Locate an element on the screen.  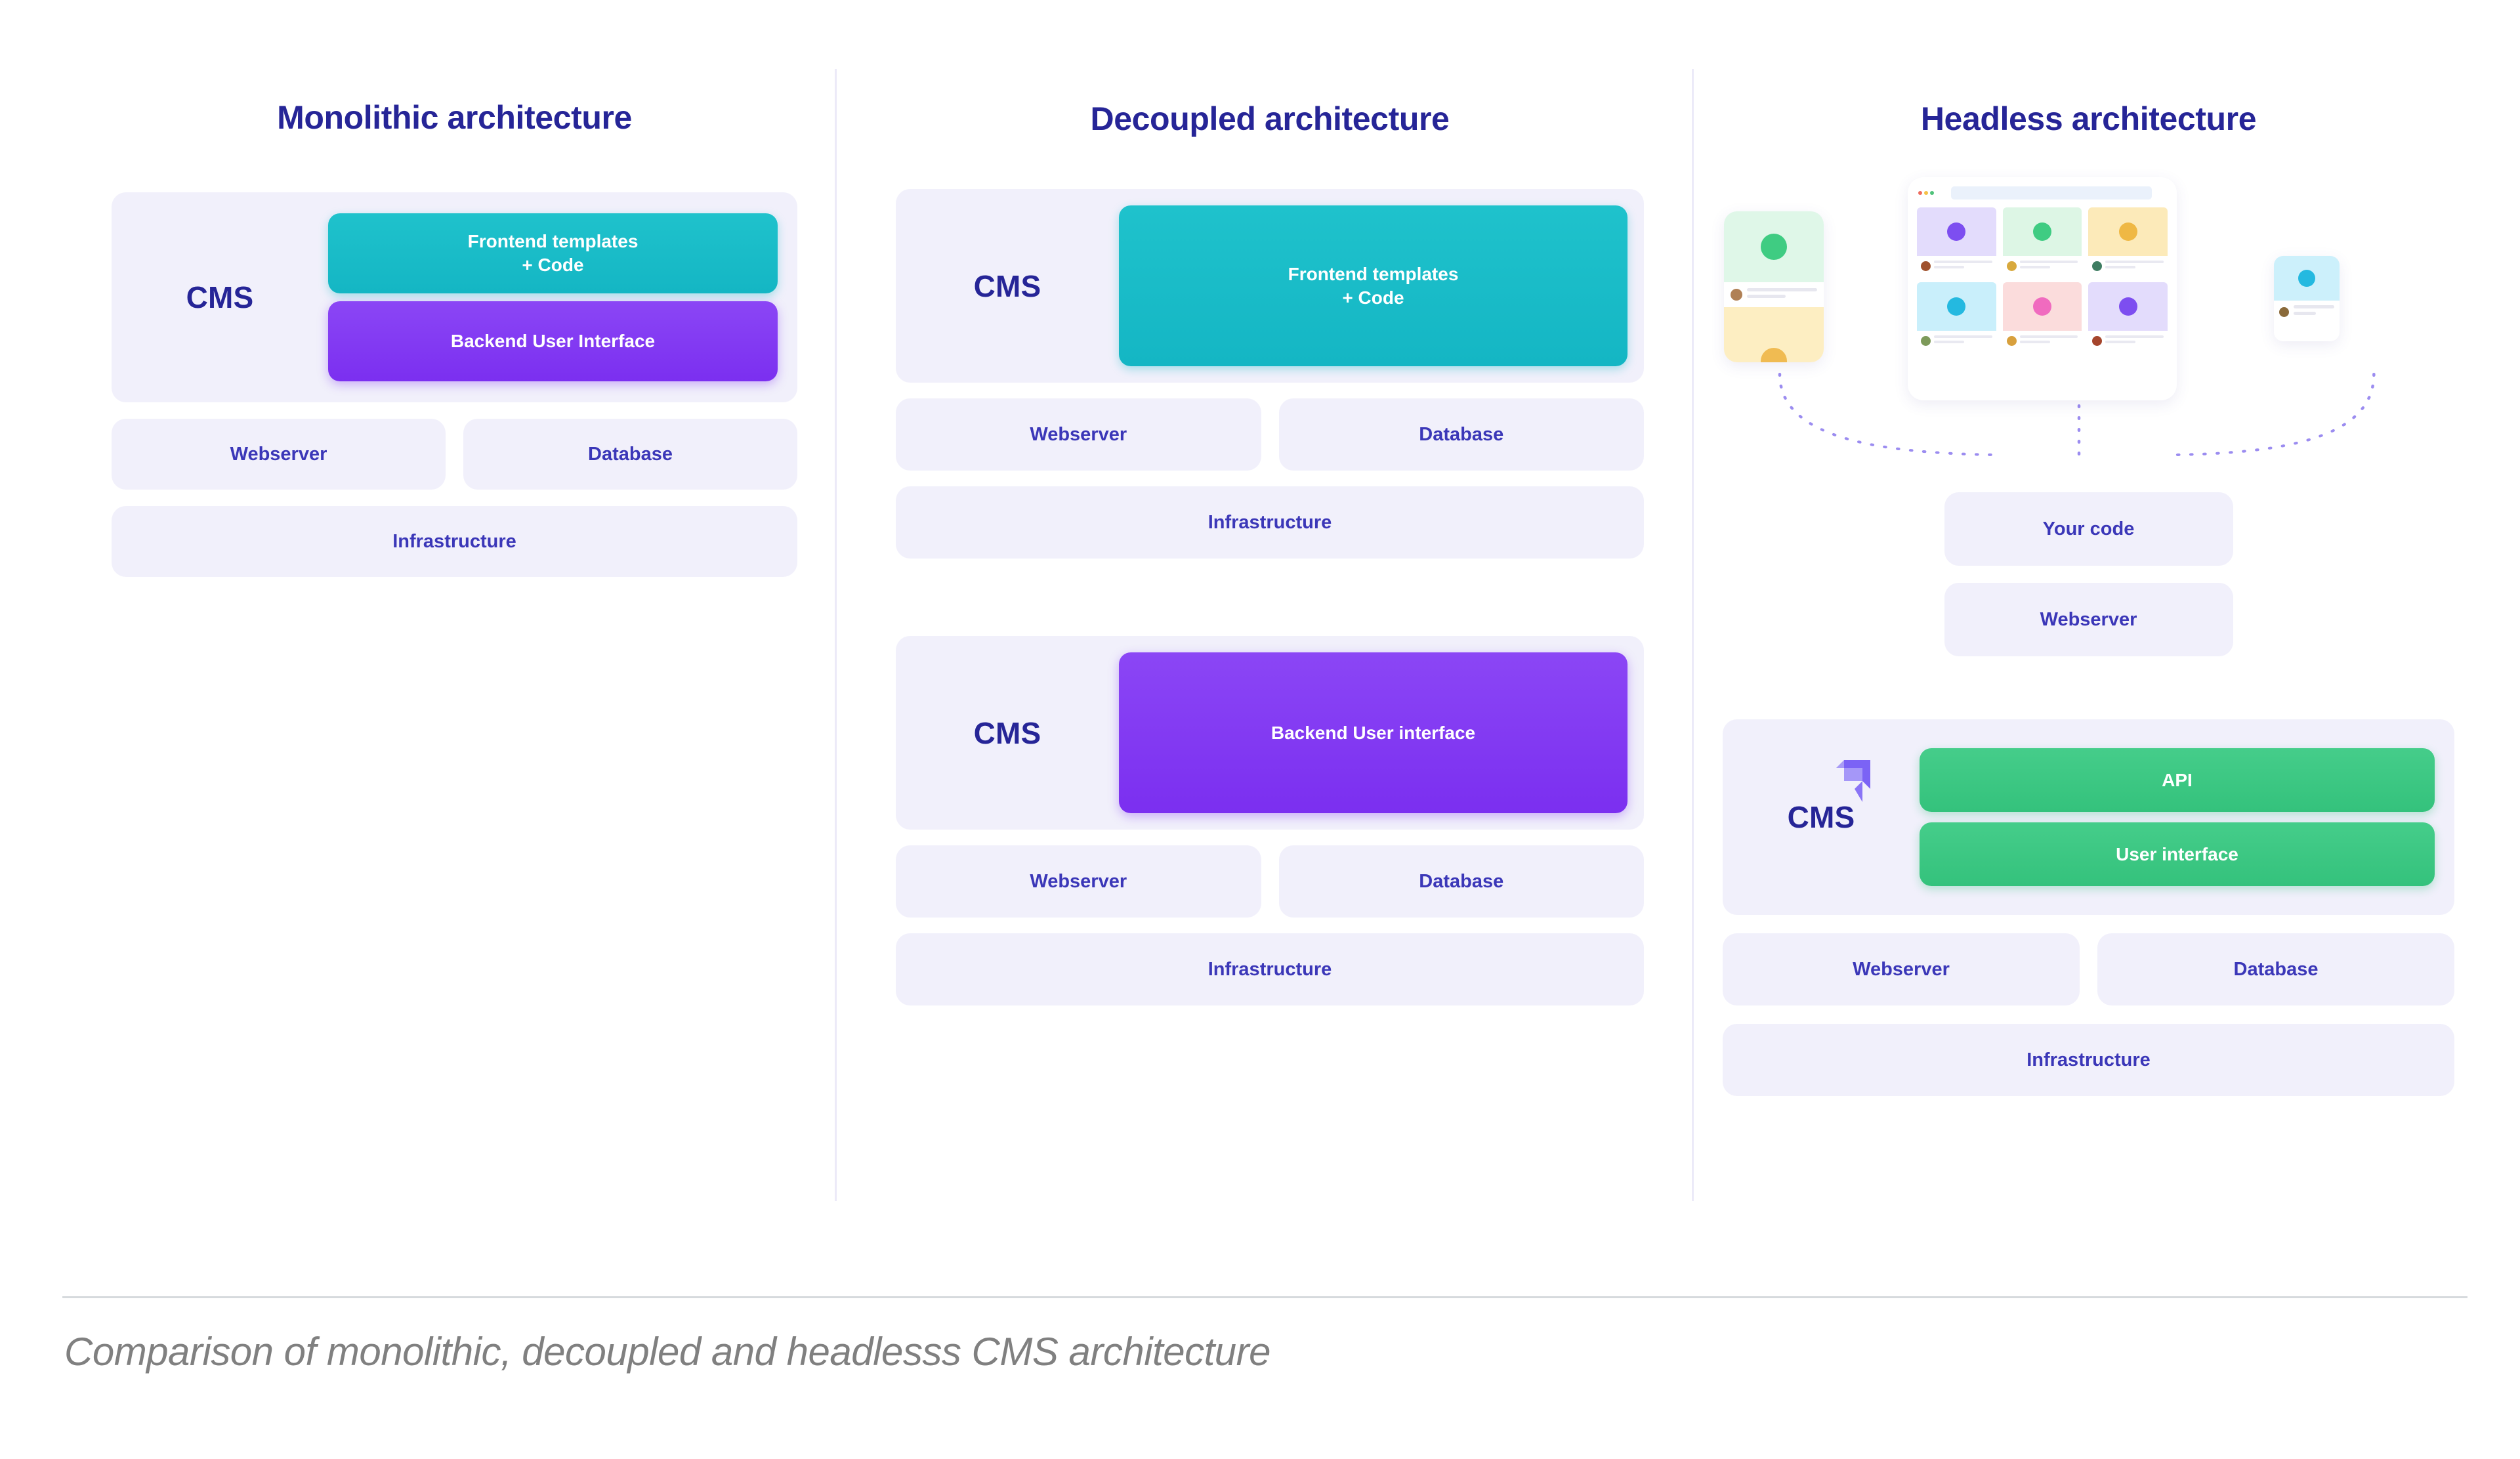
device-phone-left is located at coordinates (1774, 286).